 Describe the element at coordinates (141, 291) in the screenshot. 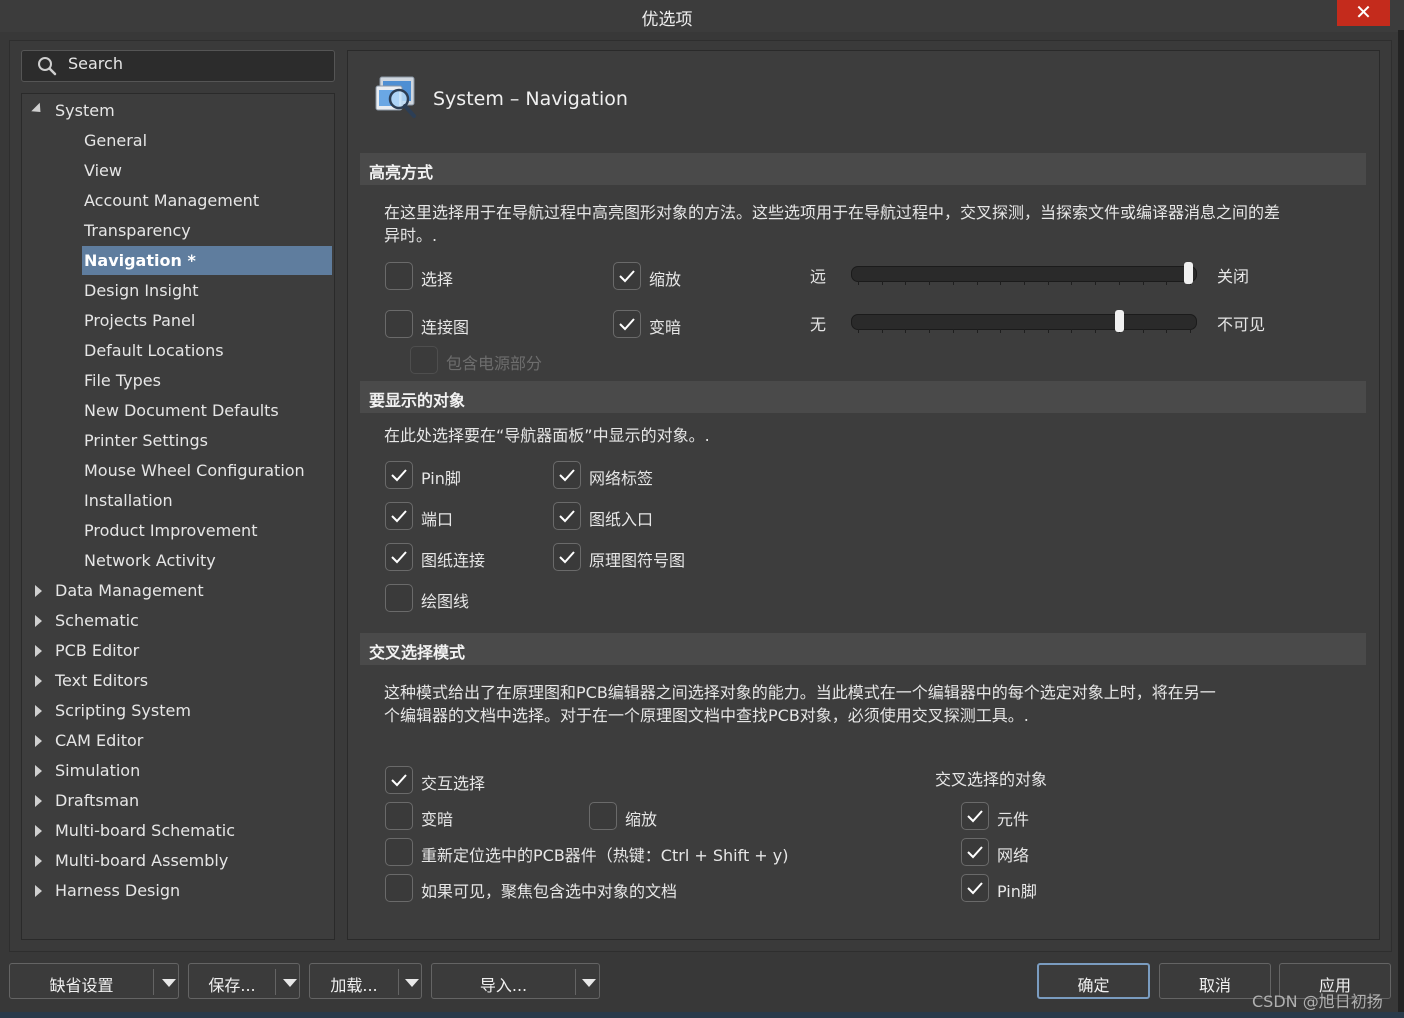

I see `tree-item-design-insight: Design Insight` at that location.